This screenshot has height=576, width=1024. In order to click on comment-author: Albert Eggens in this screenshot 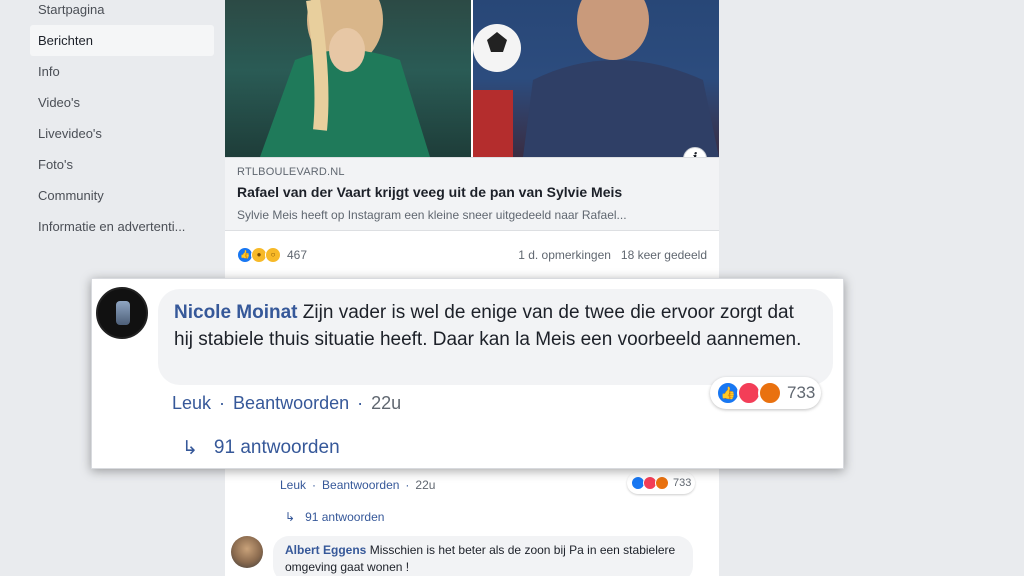, I will do `click(325, 550)`.